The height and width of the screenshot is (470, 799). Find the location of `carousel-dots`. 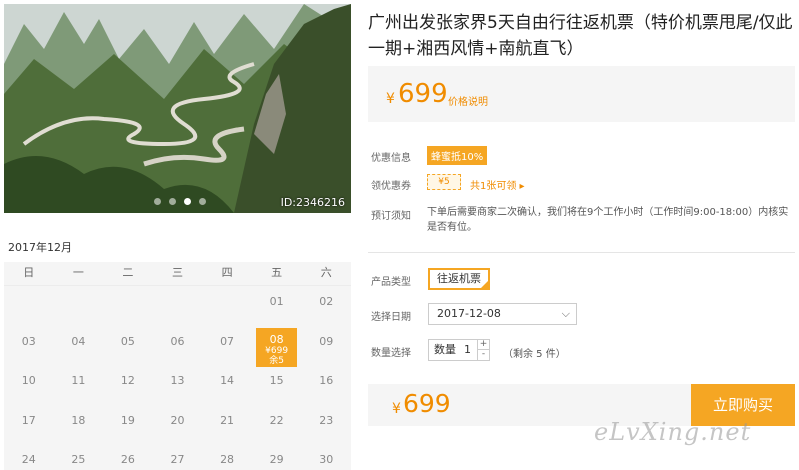

carousel-dots is located at coordinates (180, 201).